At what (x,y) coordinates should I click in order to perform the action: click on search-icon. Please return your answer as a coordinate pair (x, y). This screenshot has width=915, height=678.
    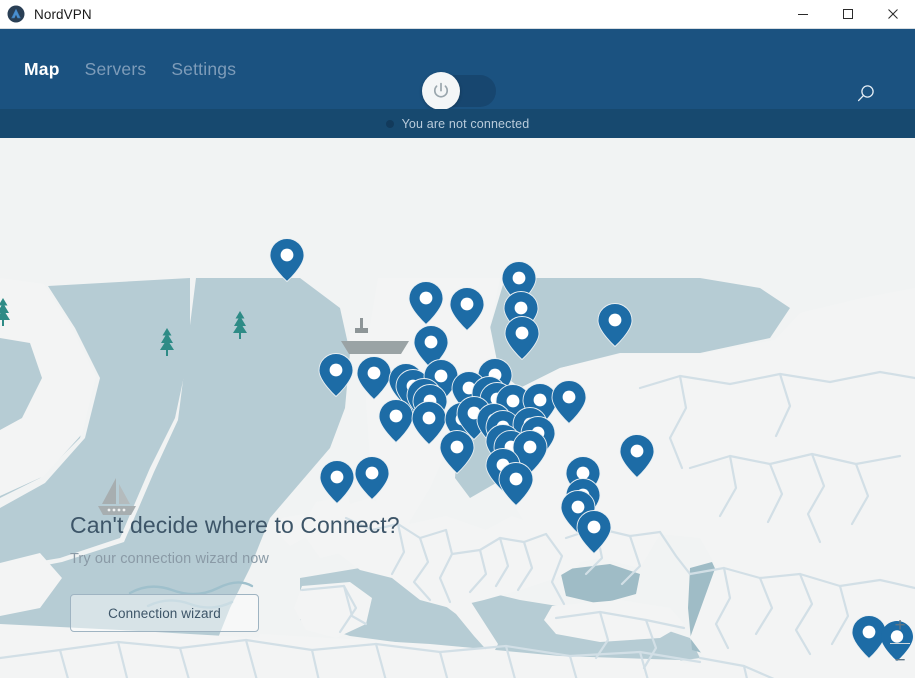
    Looking at the image, I should click on (865, 93).